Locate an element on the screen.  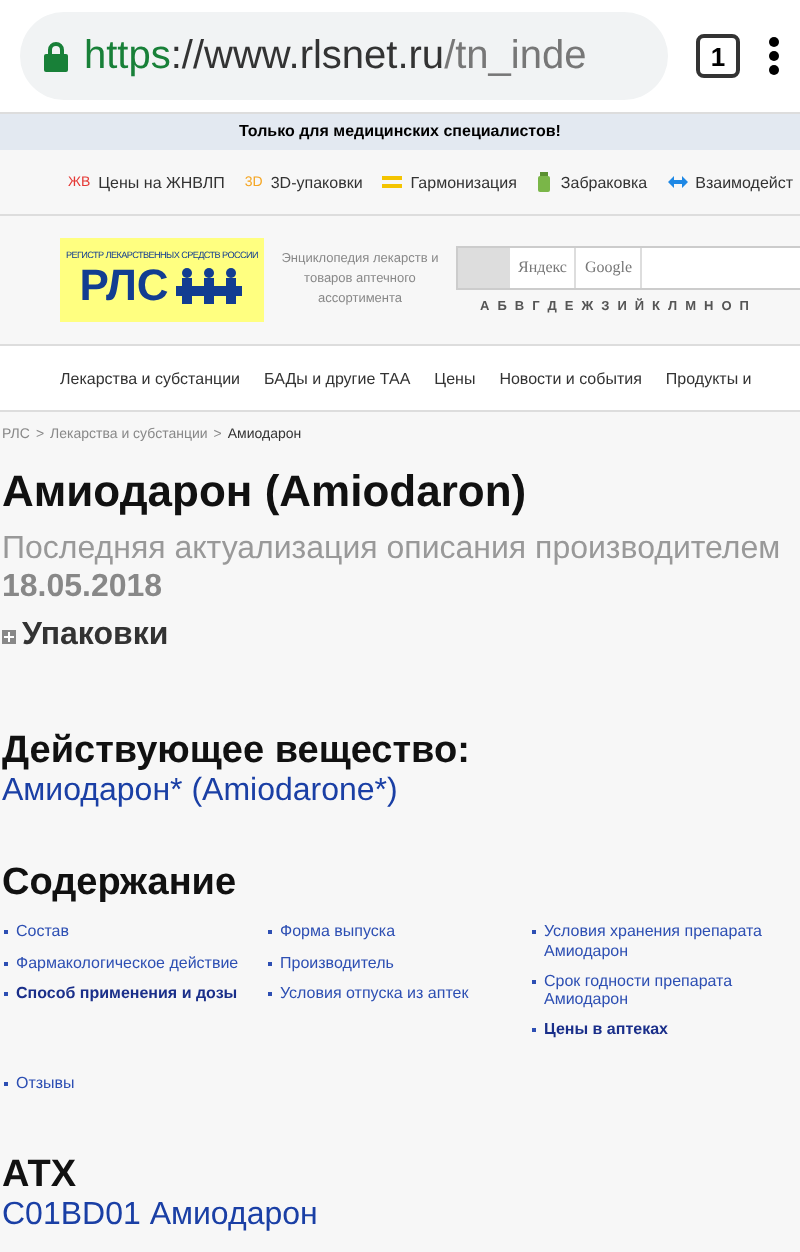
search-field: Яндекс Google is located at coordinates (628, 268).